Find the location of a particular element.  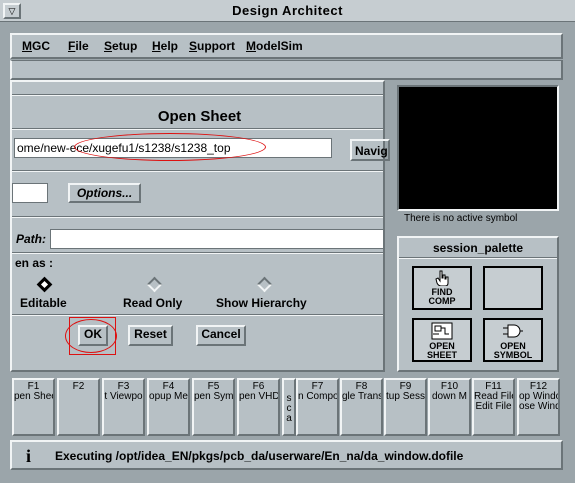

version-field is located at coordinates (30, 193).